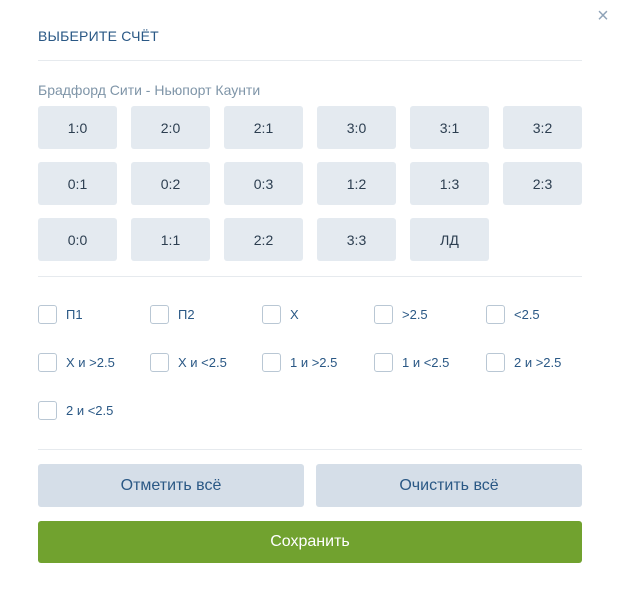 Image resolution: width=620 pixels, height=606 pixels. I want to click on checkbox-label: <2.5, so click(527, 314).